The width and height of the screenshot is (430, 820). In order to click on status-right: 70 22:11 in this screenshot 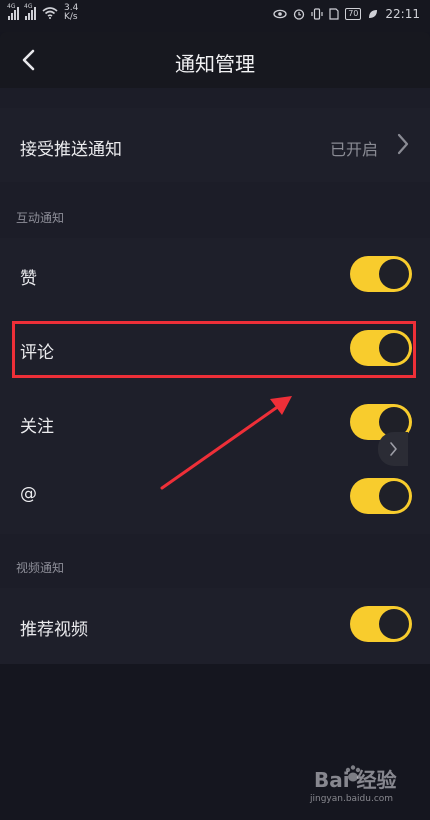, I will do `click(346, 14)`.